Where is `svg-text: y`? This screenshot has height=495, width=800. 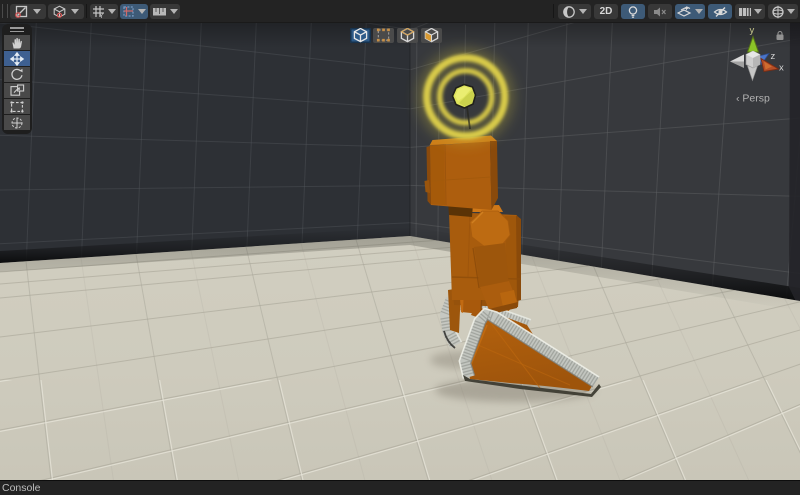
svg-text: y is located at coordinates (752, 30).